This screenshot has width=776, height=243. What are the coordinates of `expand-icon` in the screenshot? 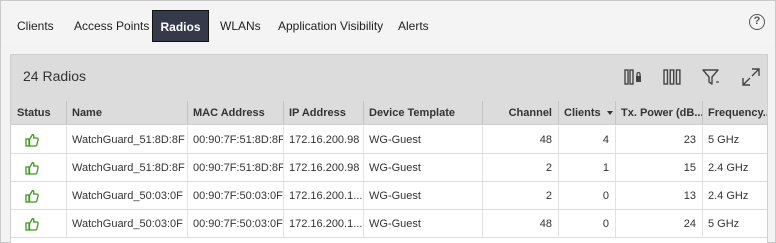 It's located at (751, 77).